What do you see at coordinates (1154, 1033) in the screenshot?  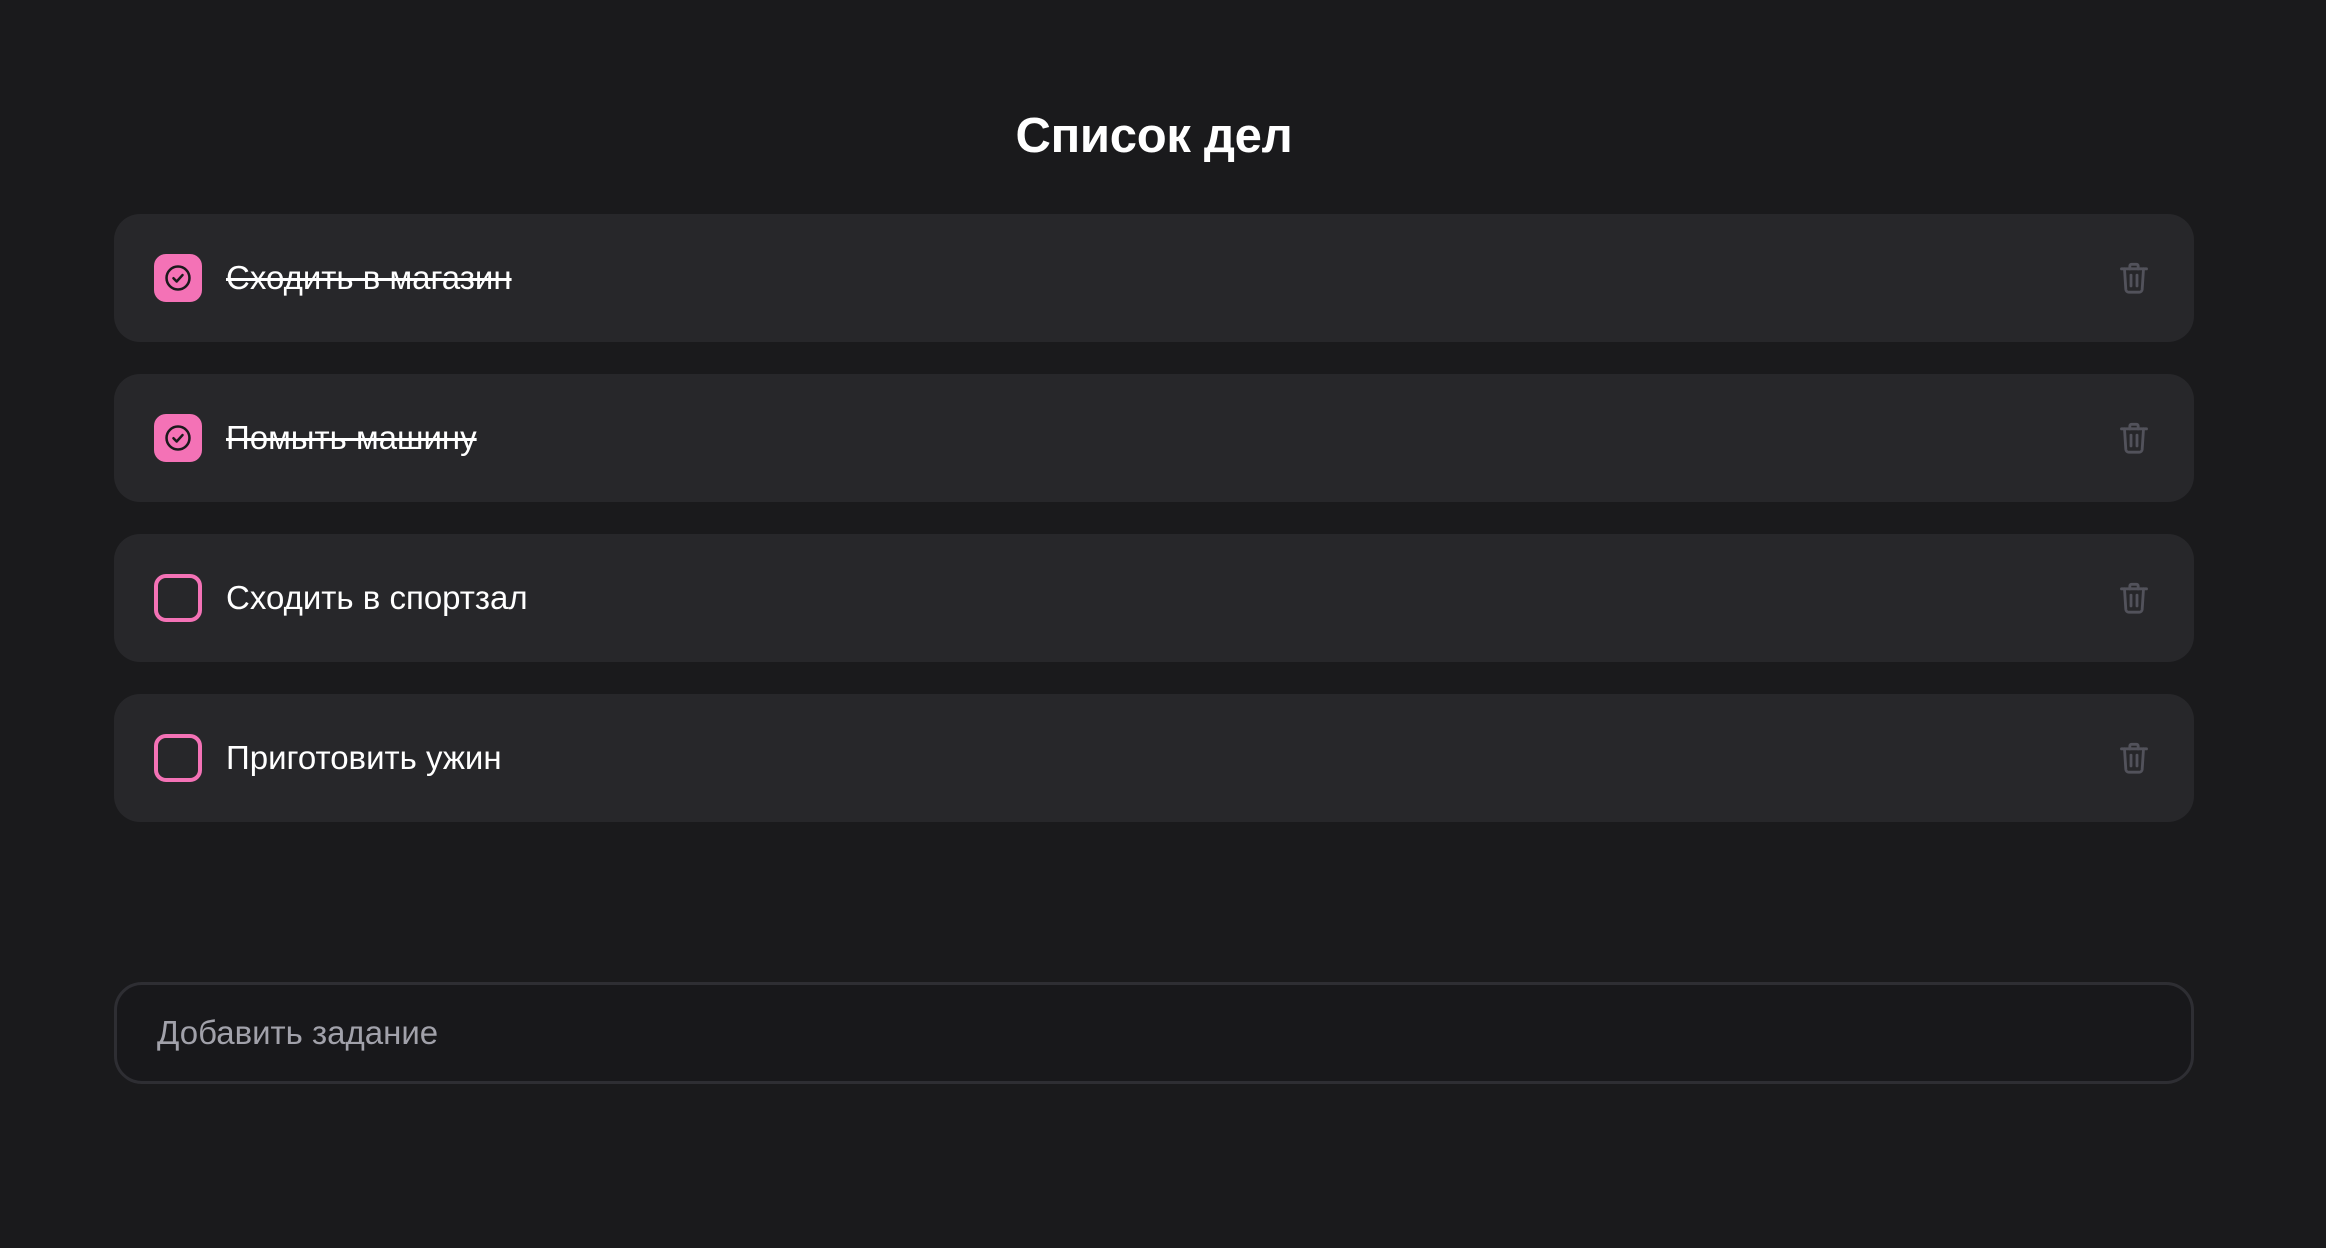 I see `add-task-input` at bounding box center [1154, 1033].